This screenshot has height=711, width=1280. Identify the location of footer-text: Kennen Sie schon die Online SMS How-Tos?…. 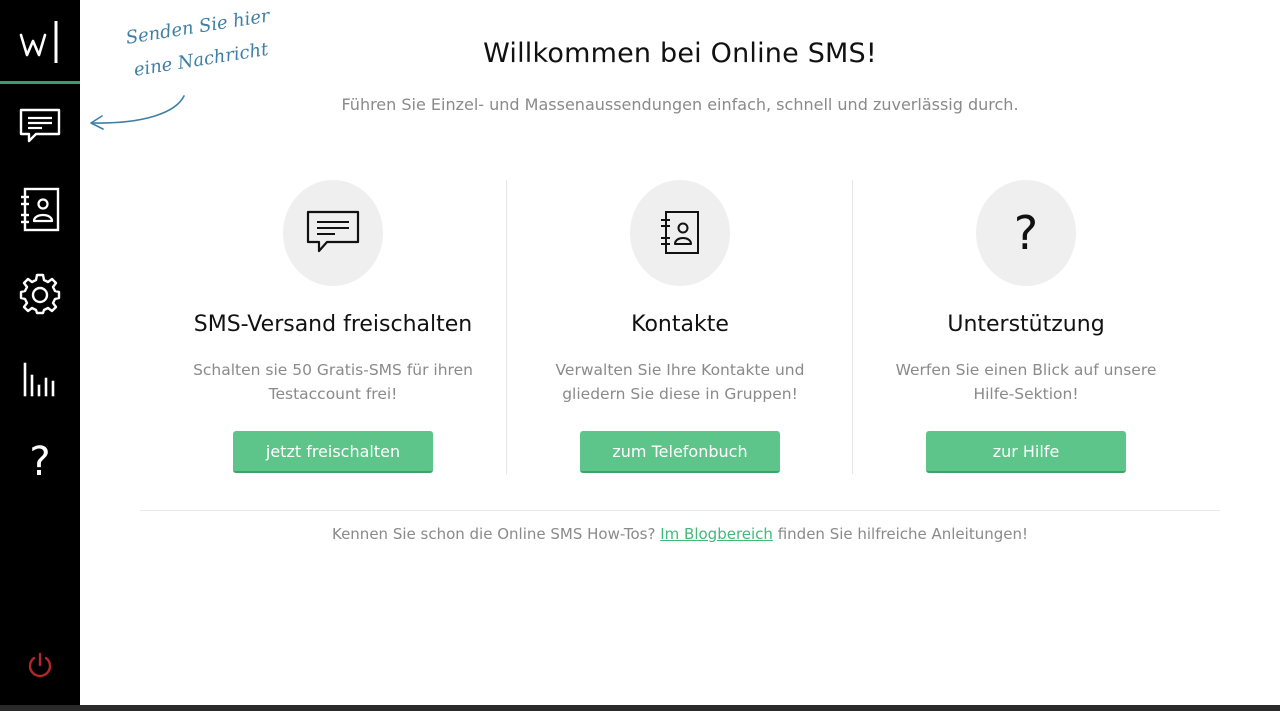
(680, 534).